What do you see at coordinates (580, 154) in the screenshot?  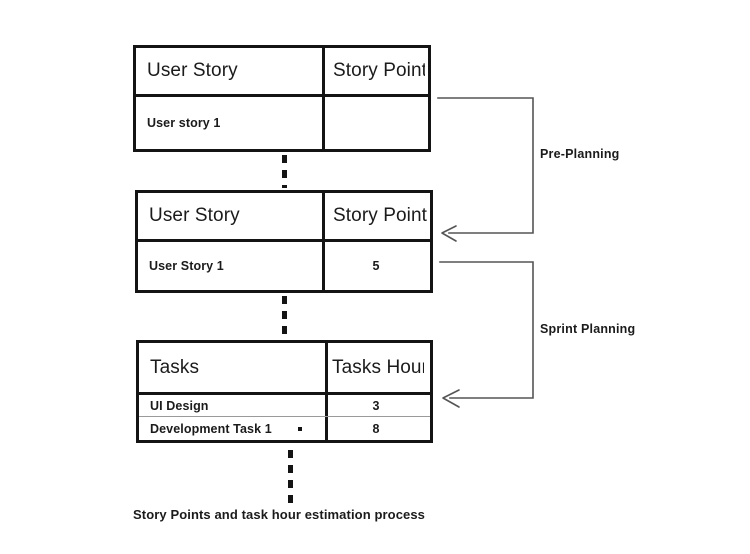 I see `phase-label-pre-planning: Pre-Planning` at bounding box center [580, 154].